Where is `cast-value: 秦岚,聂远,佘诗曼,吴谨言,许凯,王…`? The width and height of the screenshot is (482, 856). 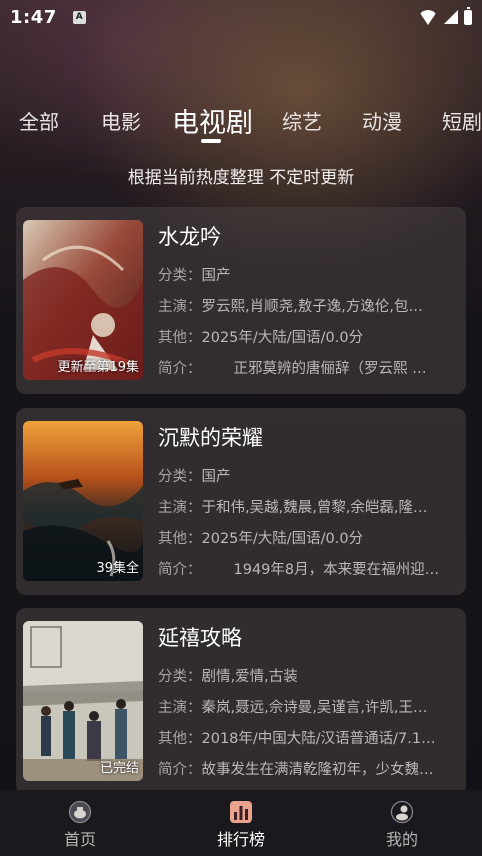 cast-value: 秦岚,聂远,佘诗曼,吴谨言,许凯,王… is located at coordinates (314, 708).